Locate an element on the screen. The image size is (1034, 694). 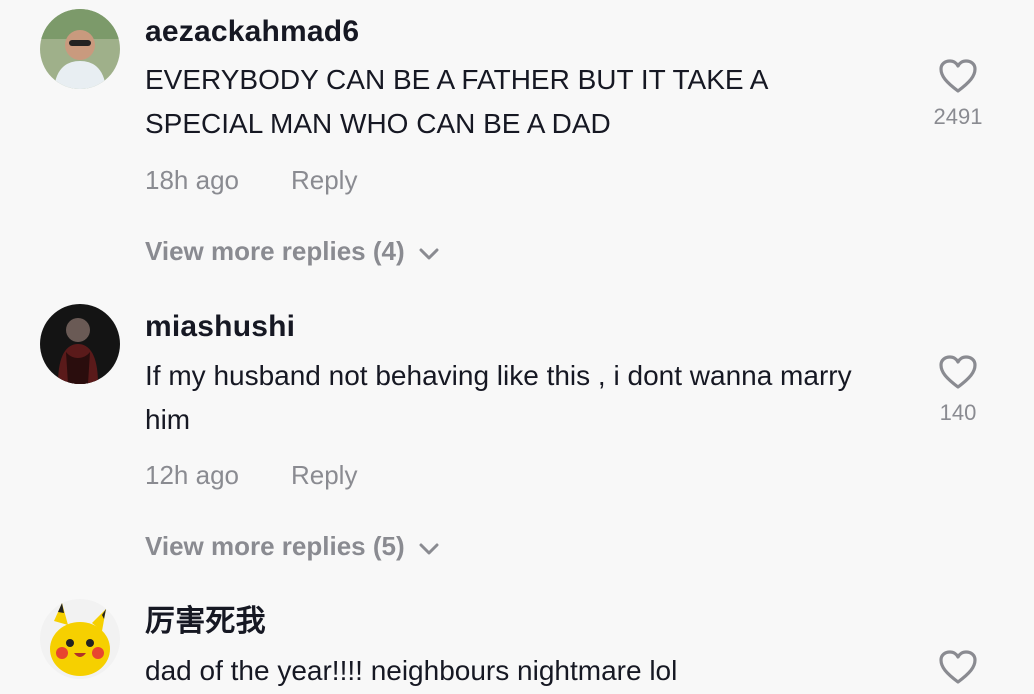
like-button is located at coordinates (958, 667).